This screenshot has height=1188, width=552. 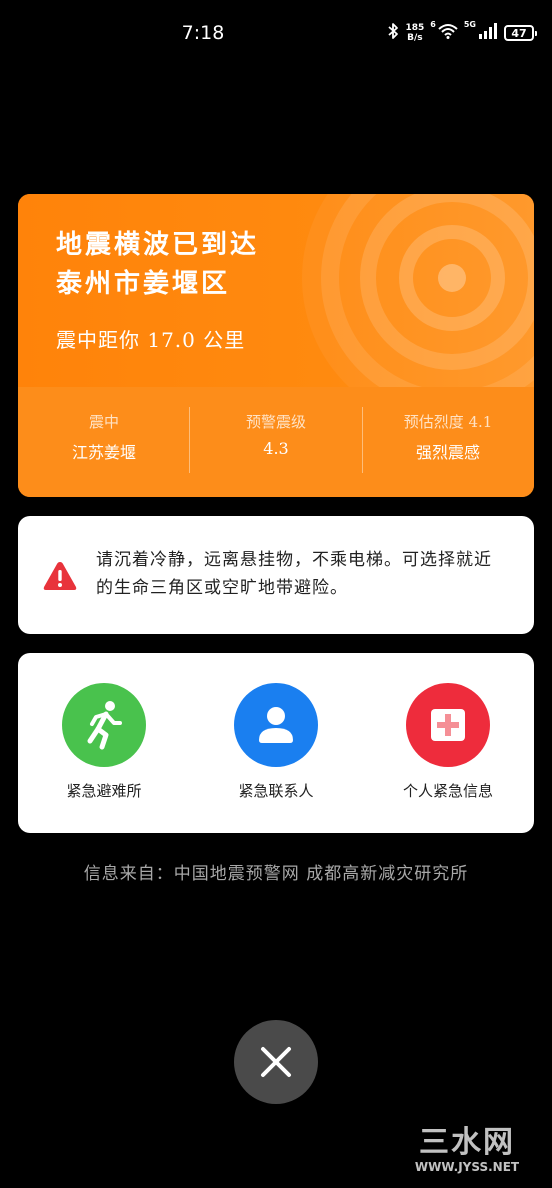 I want to click on network-speed: 185 B/s, so click(x=414, y=33).